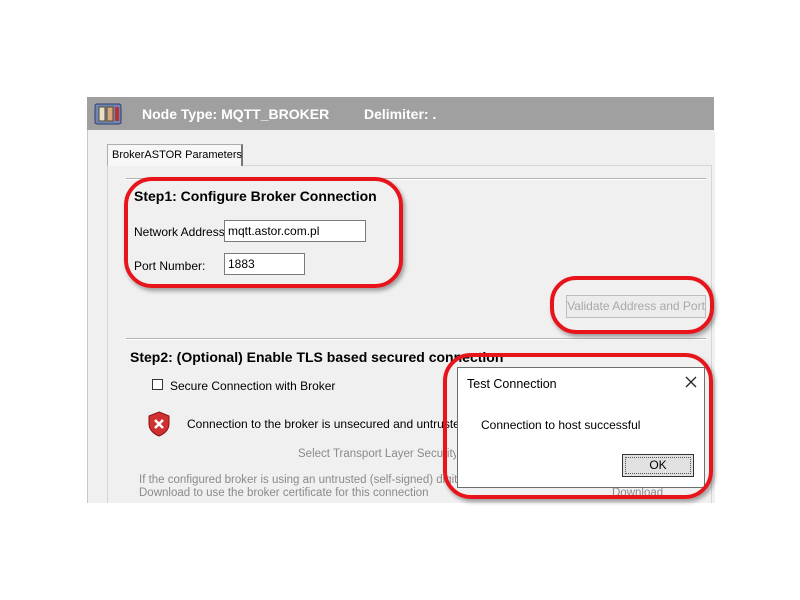 The height and width of the screenshot is (600, 800). Describe the element at coordinates (108, 113) in the screenshot. I see `node-config-icon` at that location.